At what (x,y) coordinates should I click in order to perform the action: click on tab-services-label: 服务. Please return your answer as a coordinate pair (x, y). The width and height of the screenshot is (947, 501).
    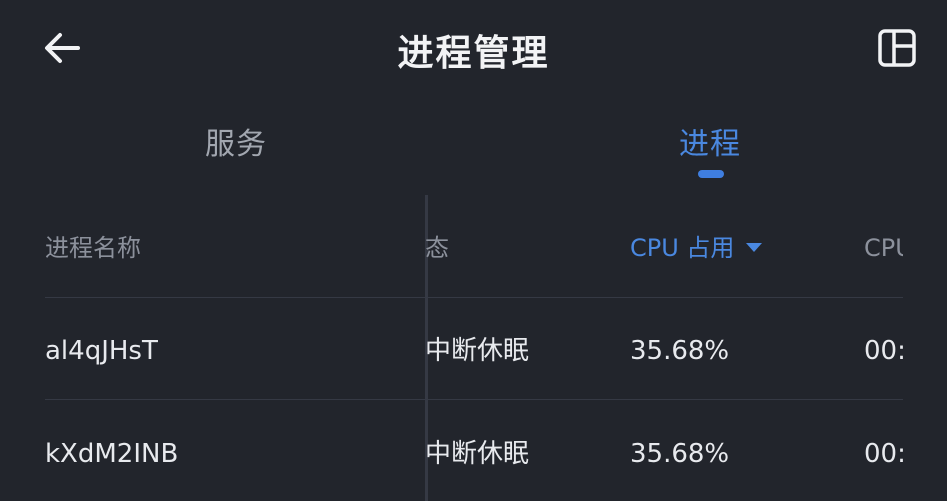
    Looking at the image, I should click on (236, 144).